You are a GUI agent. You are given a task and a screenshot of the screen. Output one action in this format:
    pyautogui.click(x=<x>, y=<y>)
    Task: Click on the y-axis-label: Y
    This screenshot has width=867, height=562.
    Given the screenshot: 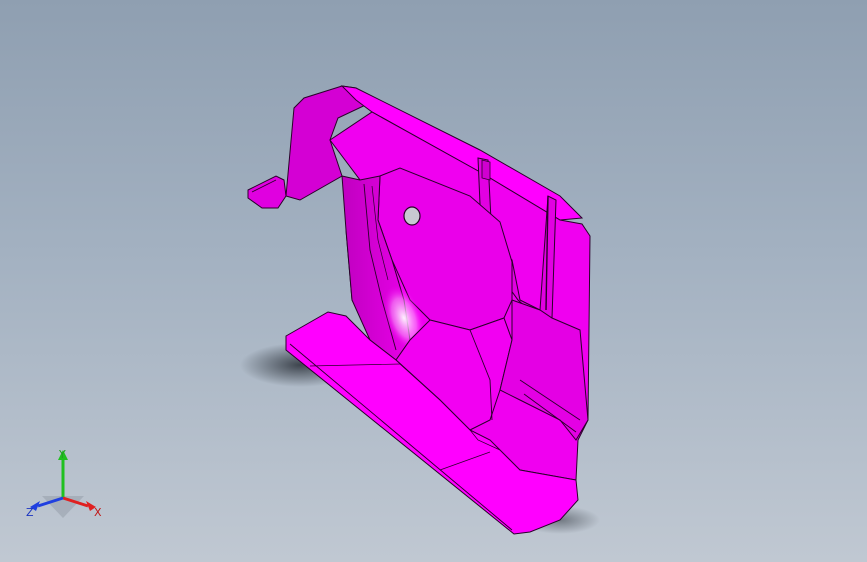 What is the action you would take?
    pyautogui.click(x=62, y=454)
    